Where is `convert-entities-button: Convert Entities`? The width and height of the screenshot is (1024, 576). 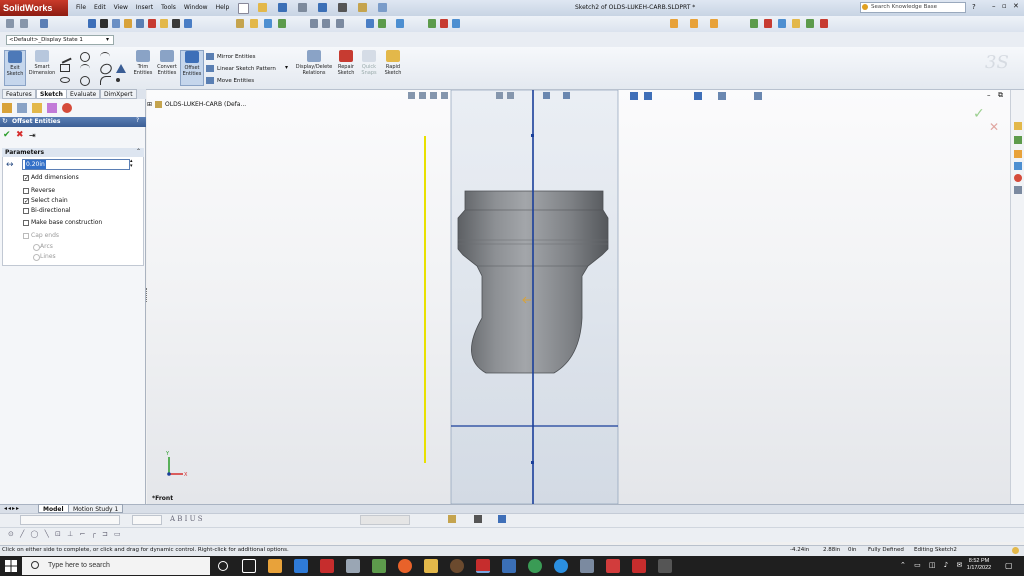
convert-entities-button: Convert Entities is located at coordinates (167, 68).